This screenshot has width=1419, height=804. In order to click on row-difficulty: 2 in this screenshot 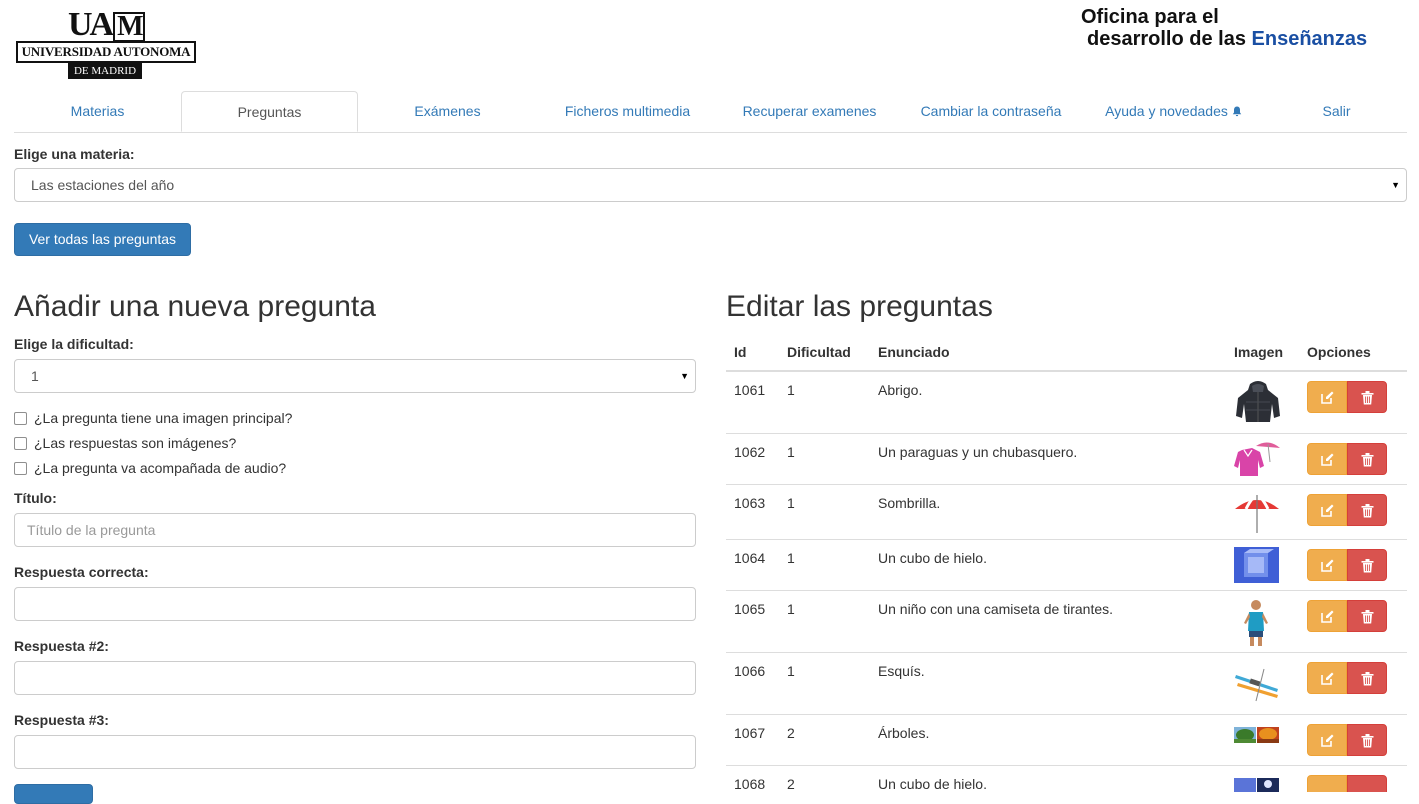, I will do `click(791, 733)`.